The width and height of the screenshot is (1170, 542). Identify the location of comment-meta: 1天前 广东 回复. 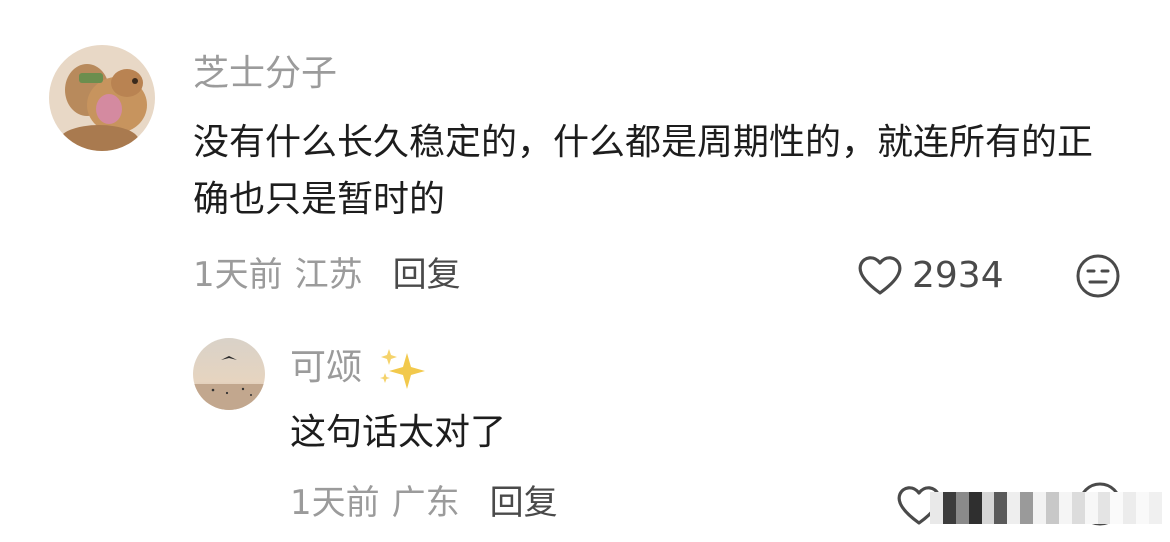
(424, 503).